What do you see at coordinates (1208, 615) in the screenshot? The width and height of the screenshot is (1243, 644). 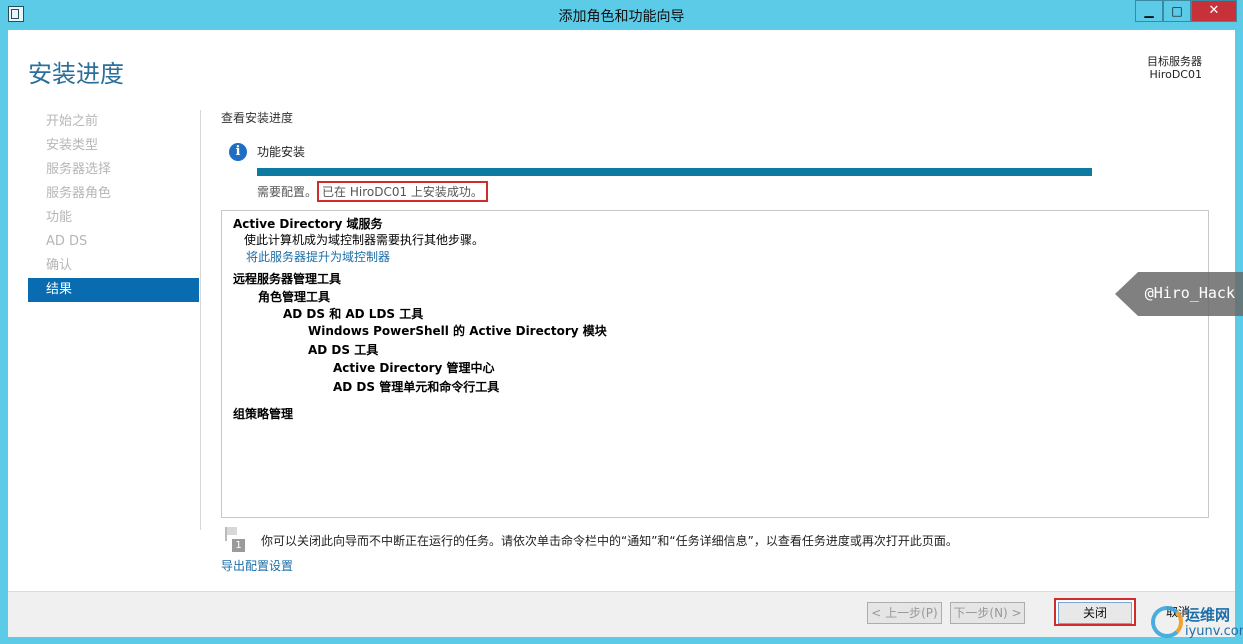 I see `logo-title: 运维网` at bounding box center [1208, 615].